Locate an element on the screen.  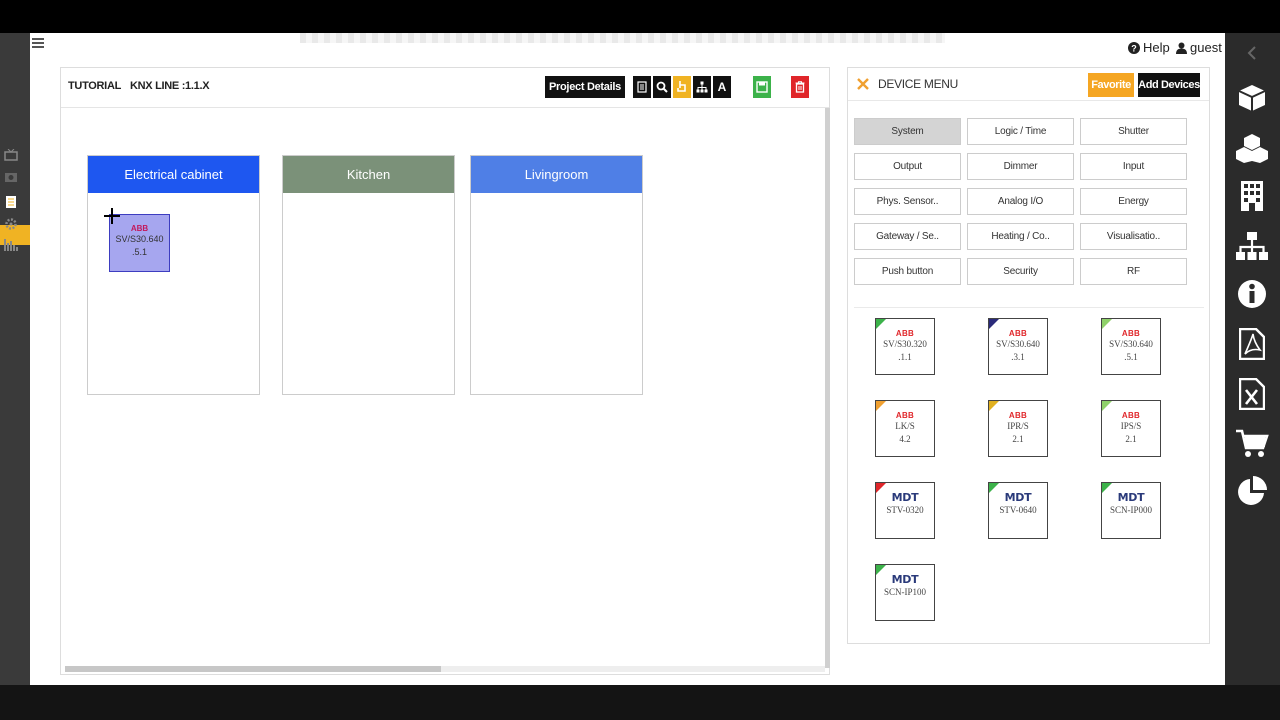
room-title: Kitchen is located at coordinates (368, 174).